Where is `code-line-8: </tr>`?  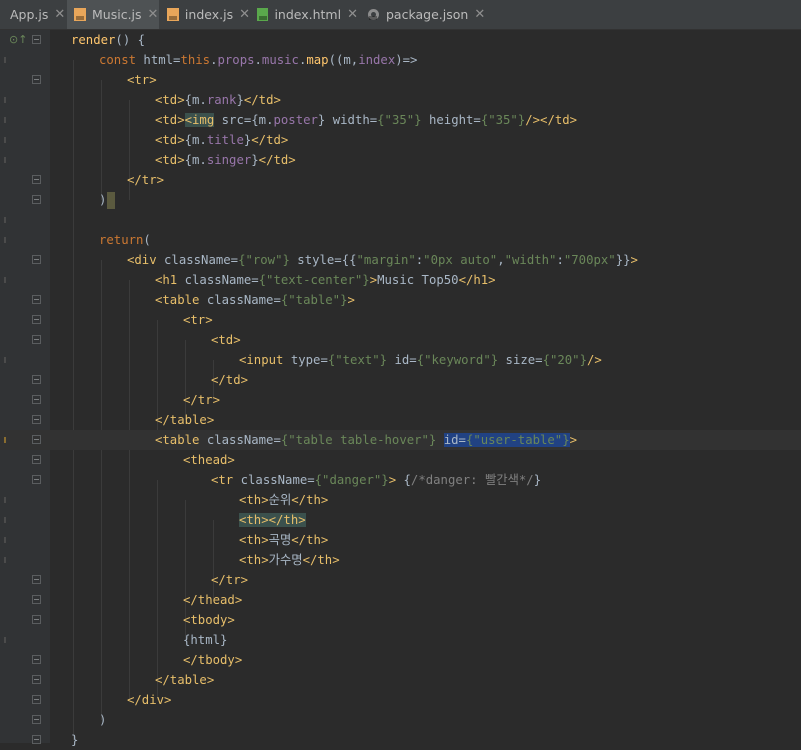 code-line-8: </tr> is located at coordinates (400, 180).